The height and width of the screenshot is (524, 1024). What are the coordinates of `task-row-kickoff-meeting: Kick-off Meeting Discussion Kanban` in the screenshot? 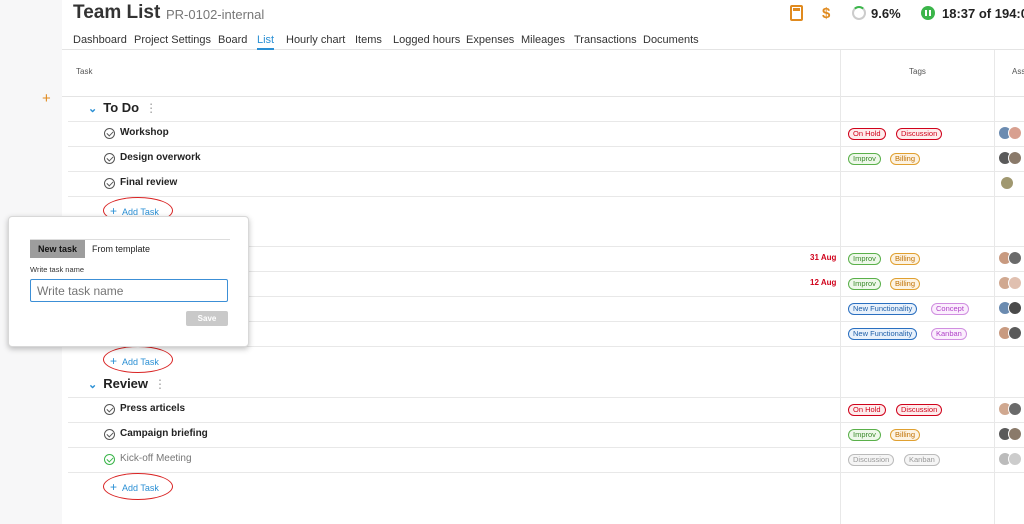 It's located at (546, 459).